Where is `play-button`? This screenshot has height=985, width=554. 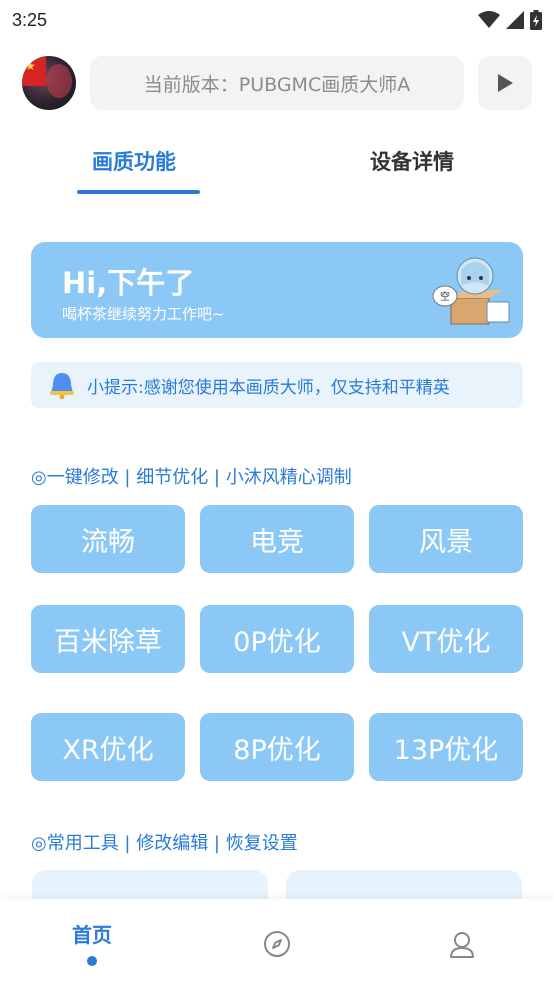 play-button is located at coordinates (505, 83).